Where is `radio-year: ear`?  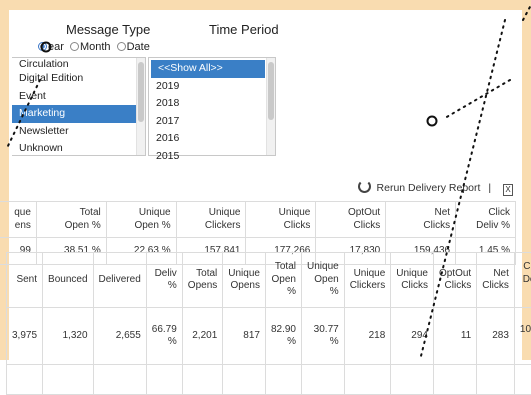
radio-year: ear is located at coordinates (51, 47).